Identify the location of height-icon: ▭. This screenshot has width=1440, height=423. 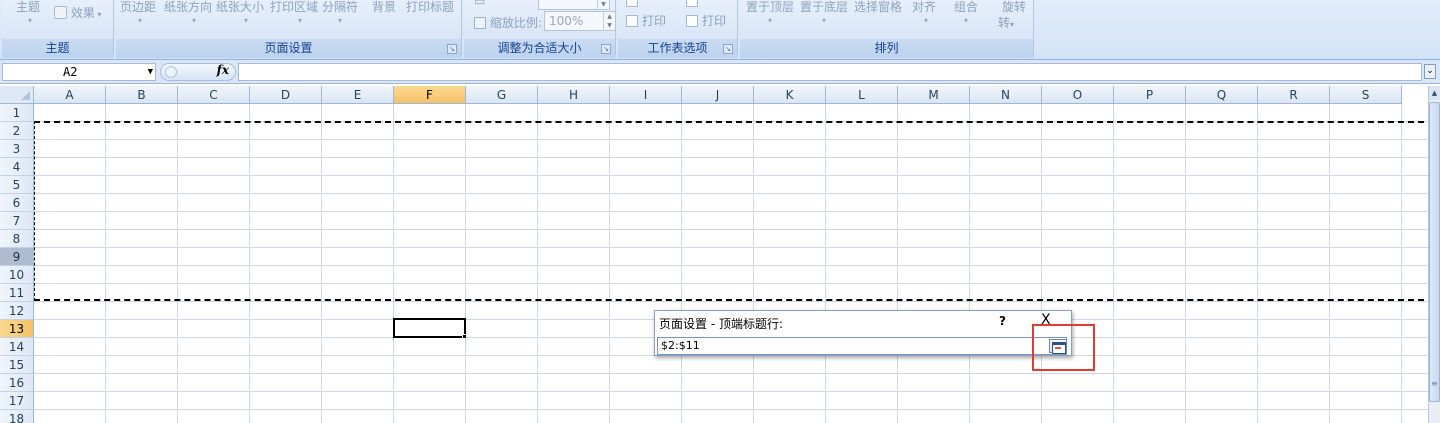
(480, 4).